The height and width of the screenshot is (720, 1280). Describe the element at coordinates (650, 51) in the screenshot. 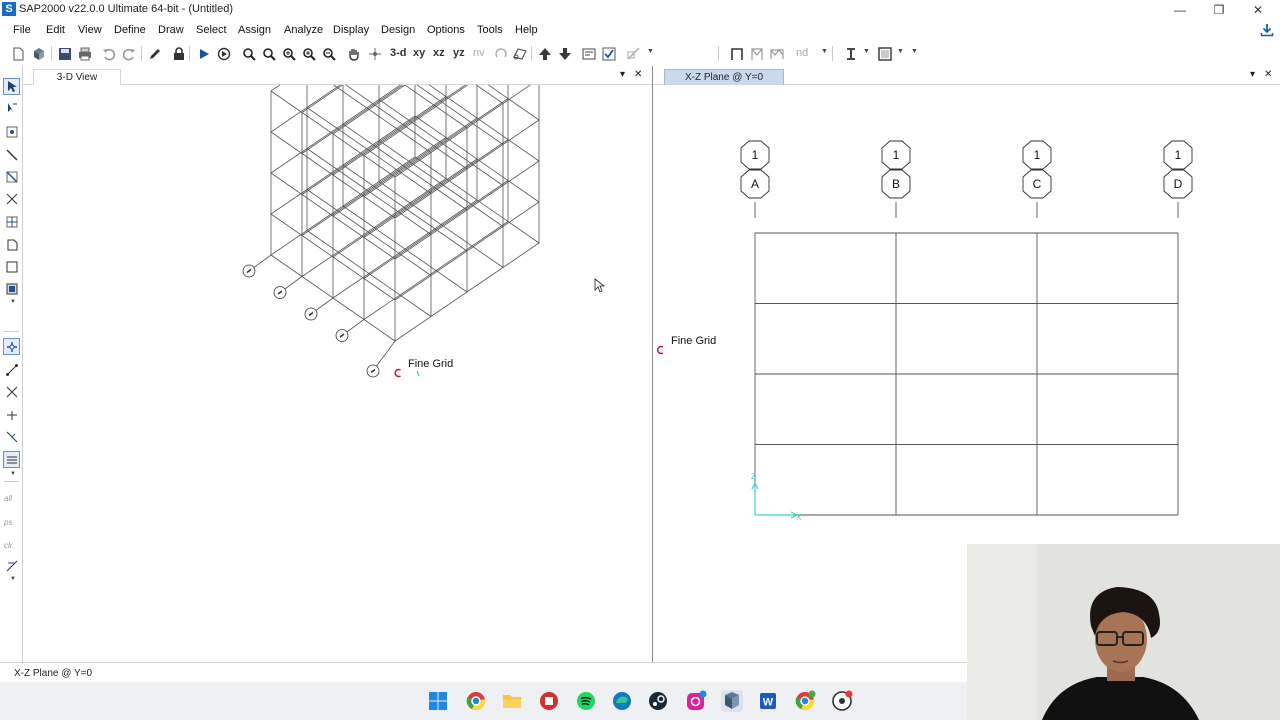

I see `dimension-dropdown-icon: ▼` at that location.